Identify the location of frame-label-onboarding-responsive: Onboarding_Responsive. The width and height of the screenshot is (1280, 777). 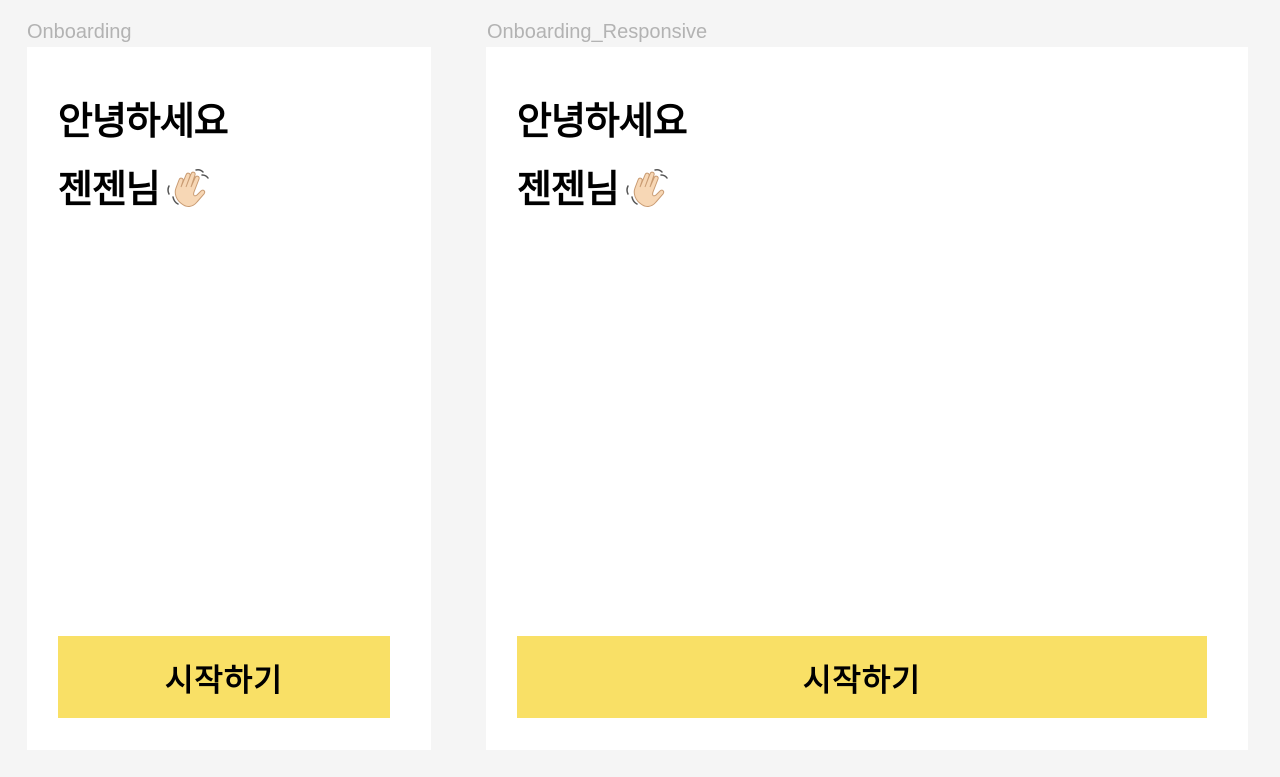
(597, 32).